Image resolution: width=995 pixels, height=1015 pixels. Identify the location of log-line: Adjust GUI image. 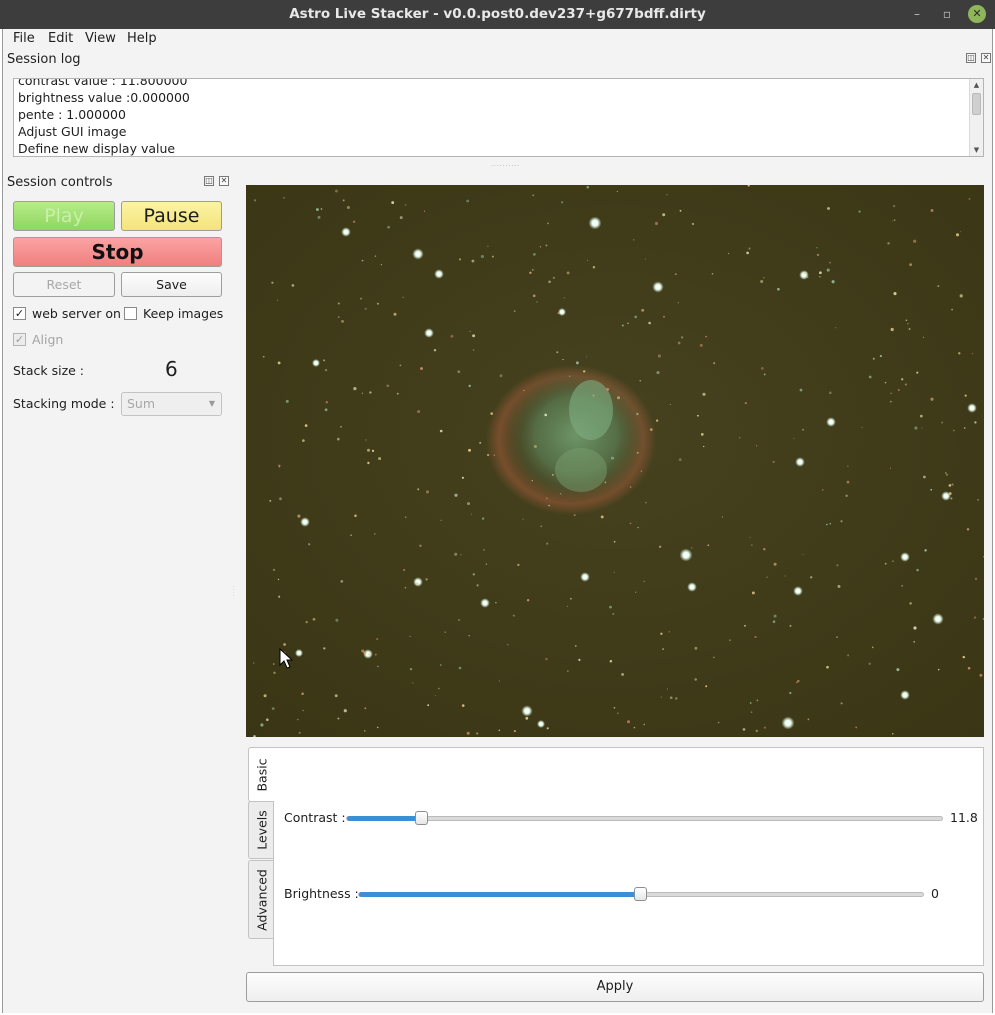
(72, 131).